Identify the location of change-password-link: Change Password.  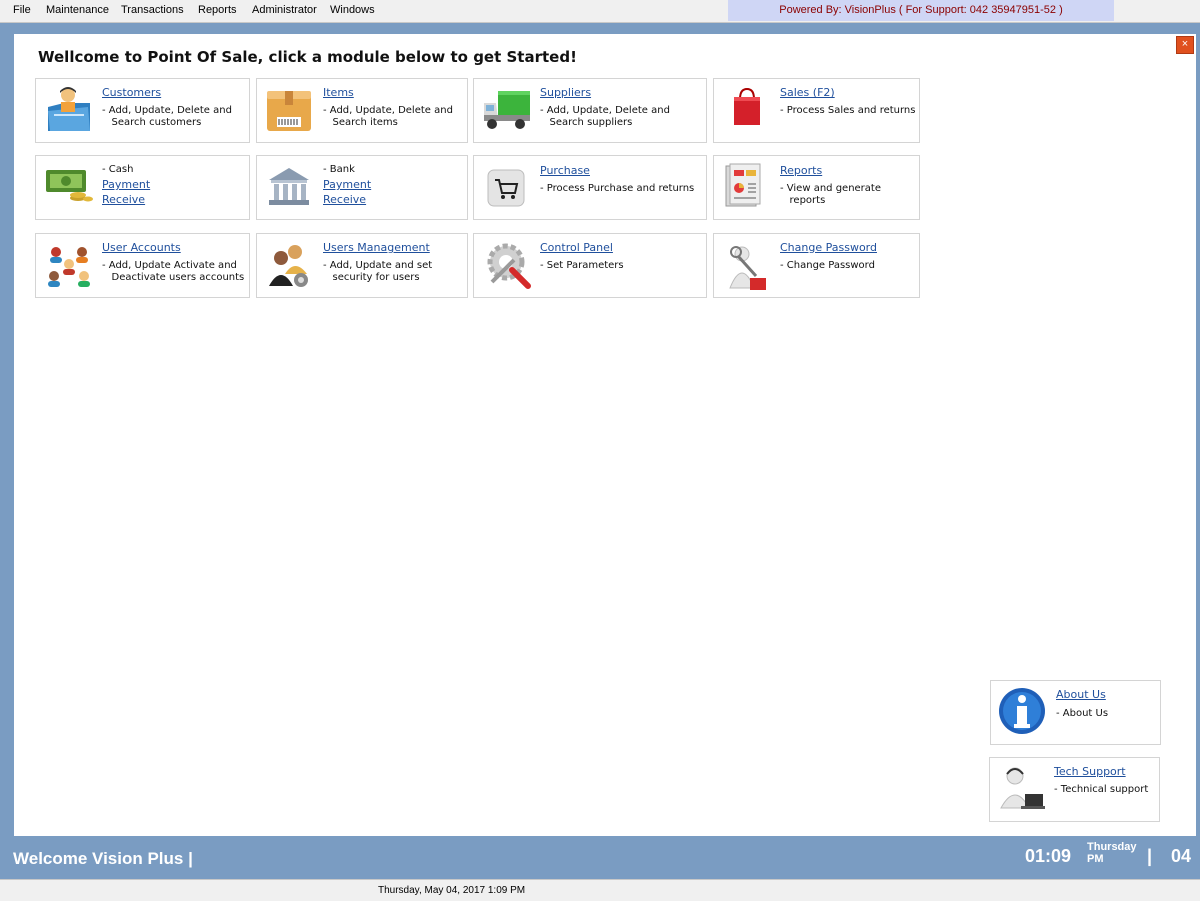
(828, 247).